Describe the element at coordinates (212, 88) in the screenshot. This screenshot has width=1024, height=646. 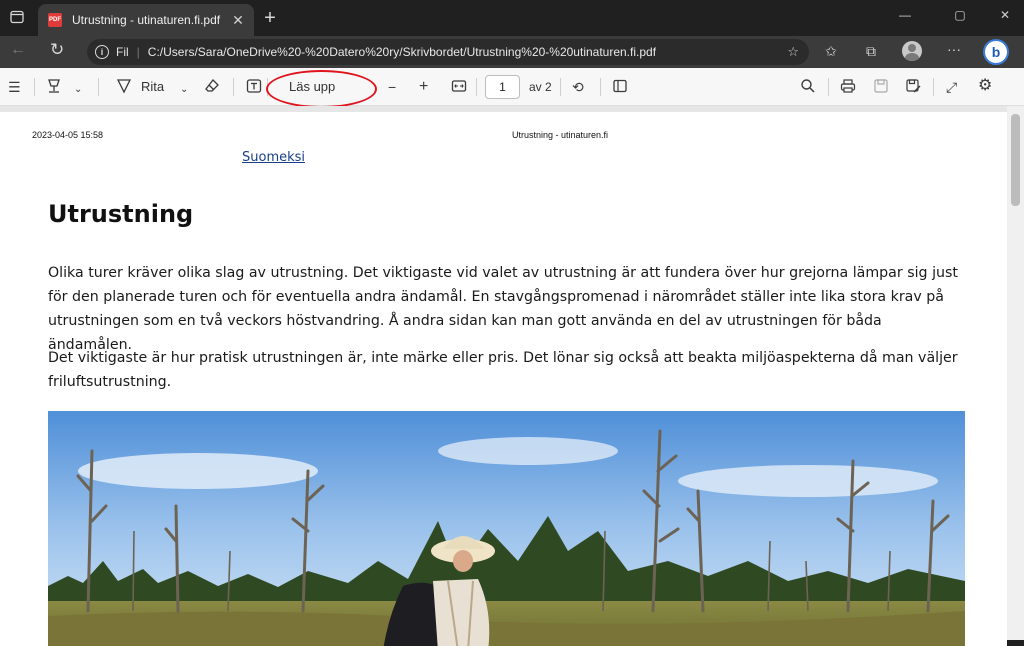
I see `eraser-icon` at that location.